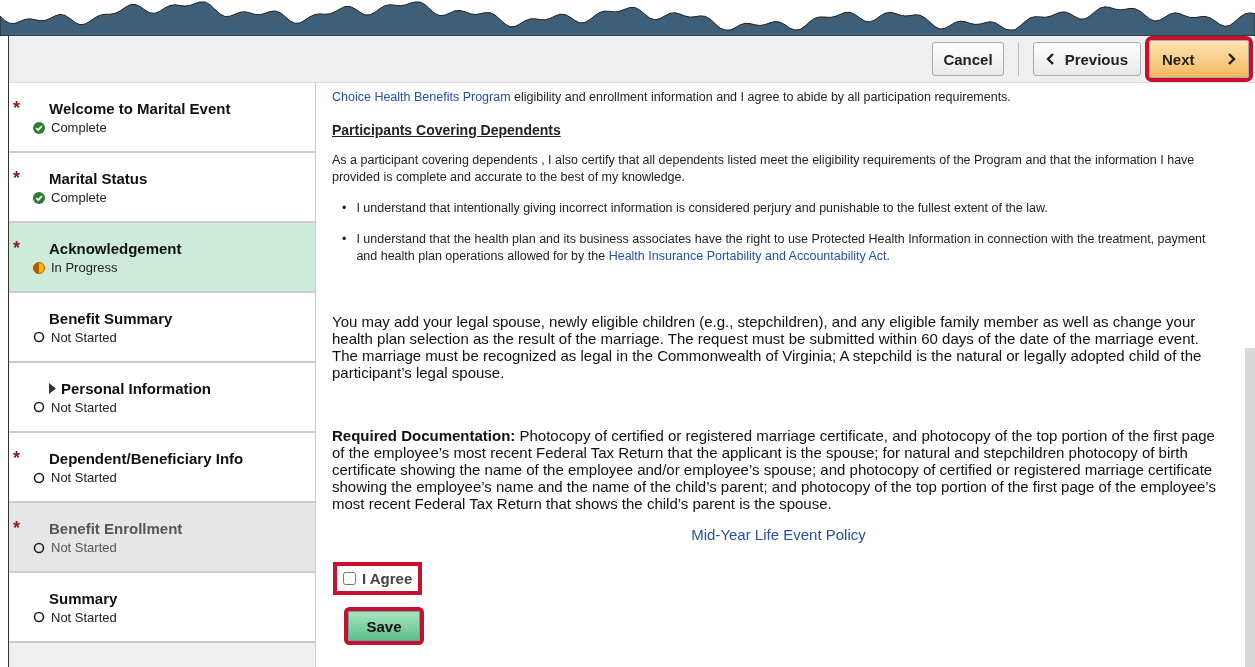 This screenshot has height=667, width=1255. Describe the element at coordinates (764, 169) in the screenshot. I see `paragraph: As a participant covering dependents , I also certify that all dependents listed meet the eligibility requirements of the Program and that the information I have provided is complete and accurate to the best of my knowledge.` at that location.